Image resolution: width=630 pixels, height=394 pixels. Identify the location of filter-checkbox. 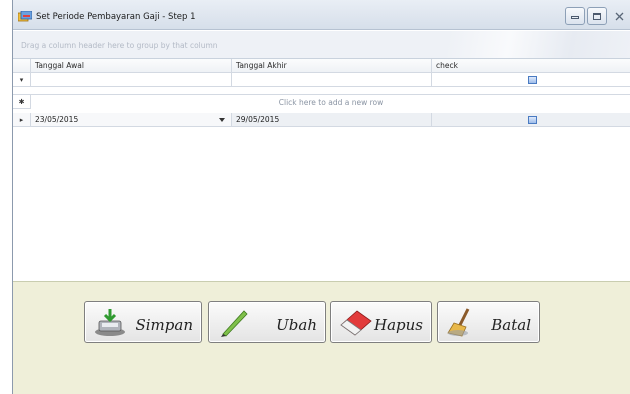
(532, 79).